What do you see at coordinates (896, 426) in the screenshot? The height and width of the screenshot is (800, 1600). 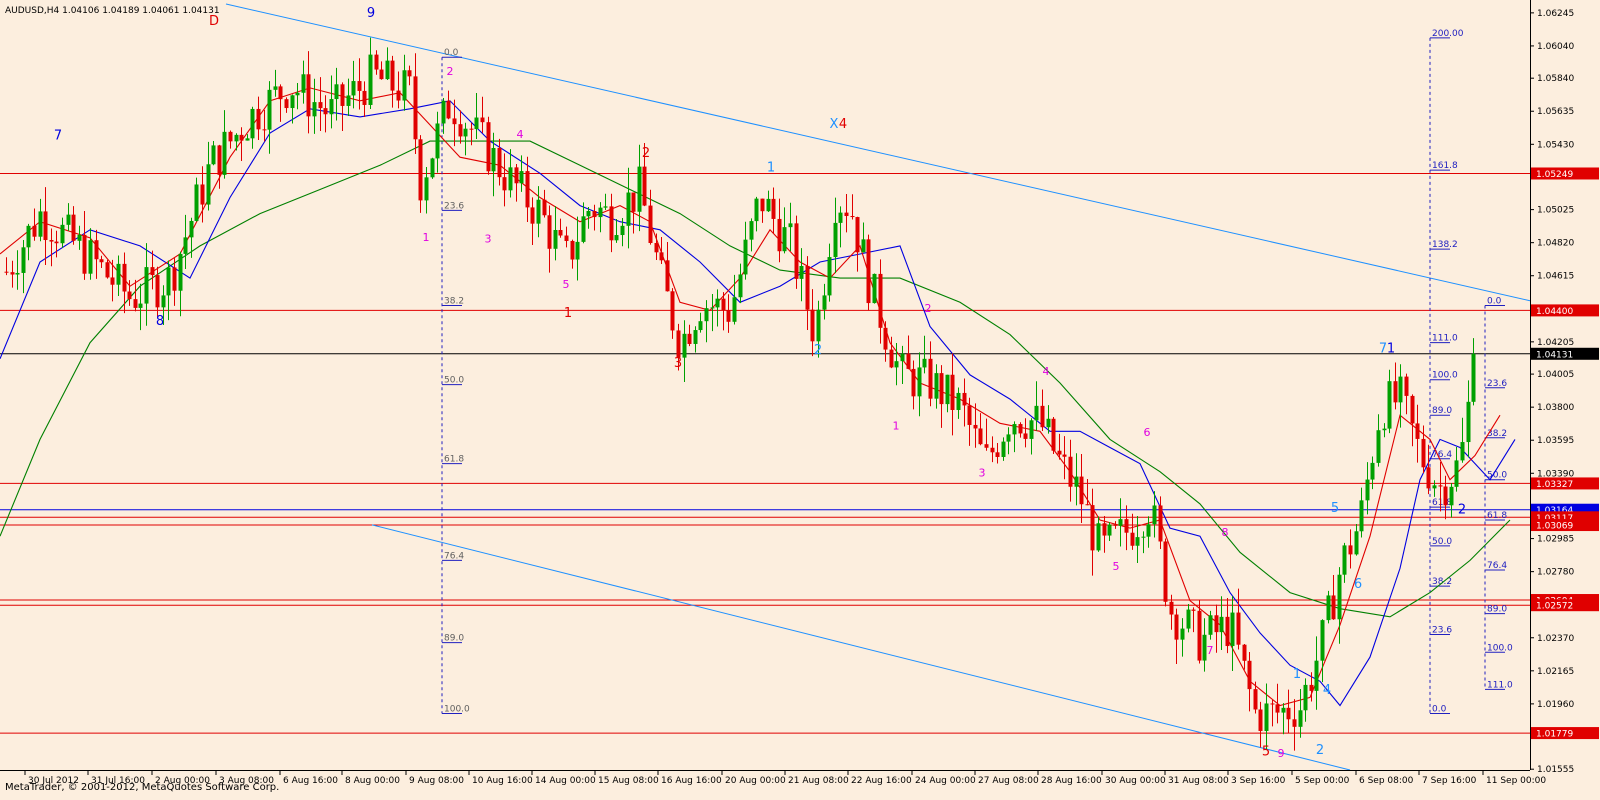 I see `wave-label-17: 1` at bounding box center [896, 426].